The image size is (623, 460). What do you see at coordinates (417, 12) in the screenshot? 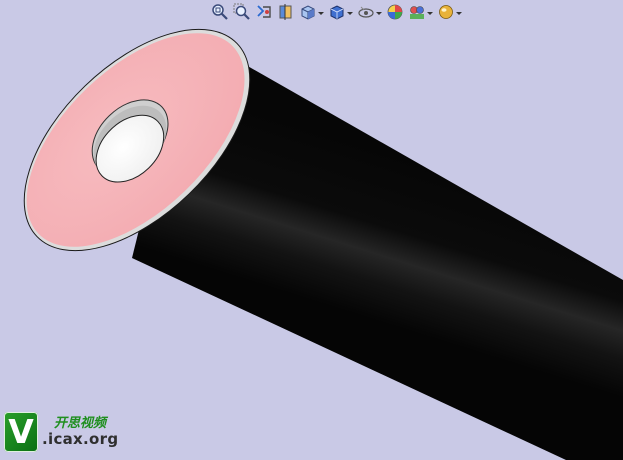
I see `apply-scene-icon` at bounding box center [417, 12].